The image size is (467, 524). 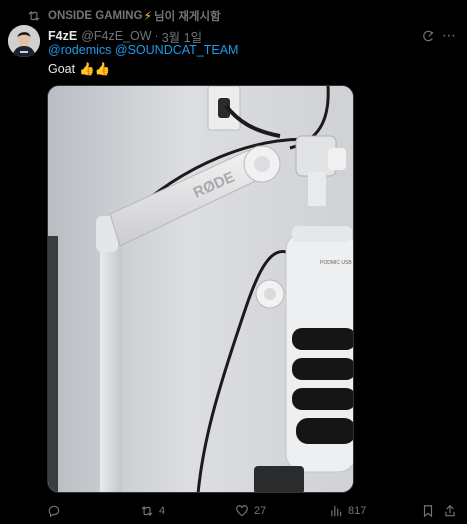 I want to click on grok-icon, so click(x=428, y=36).